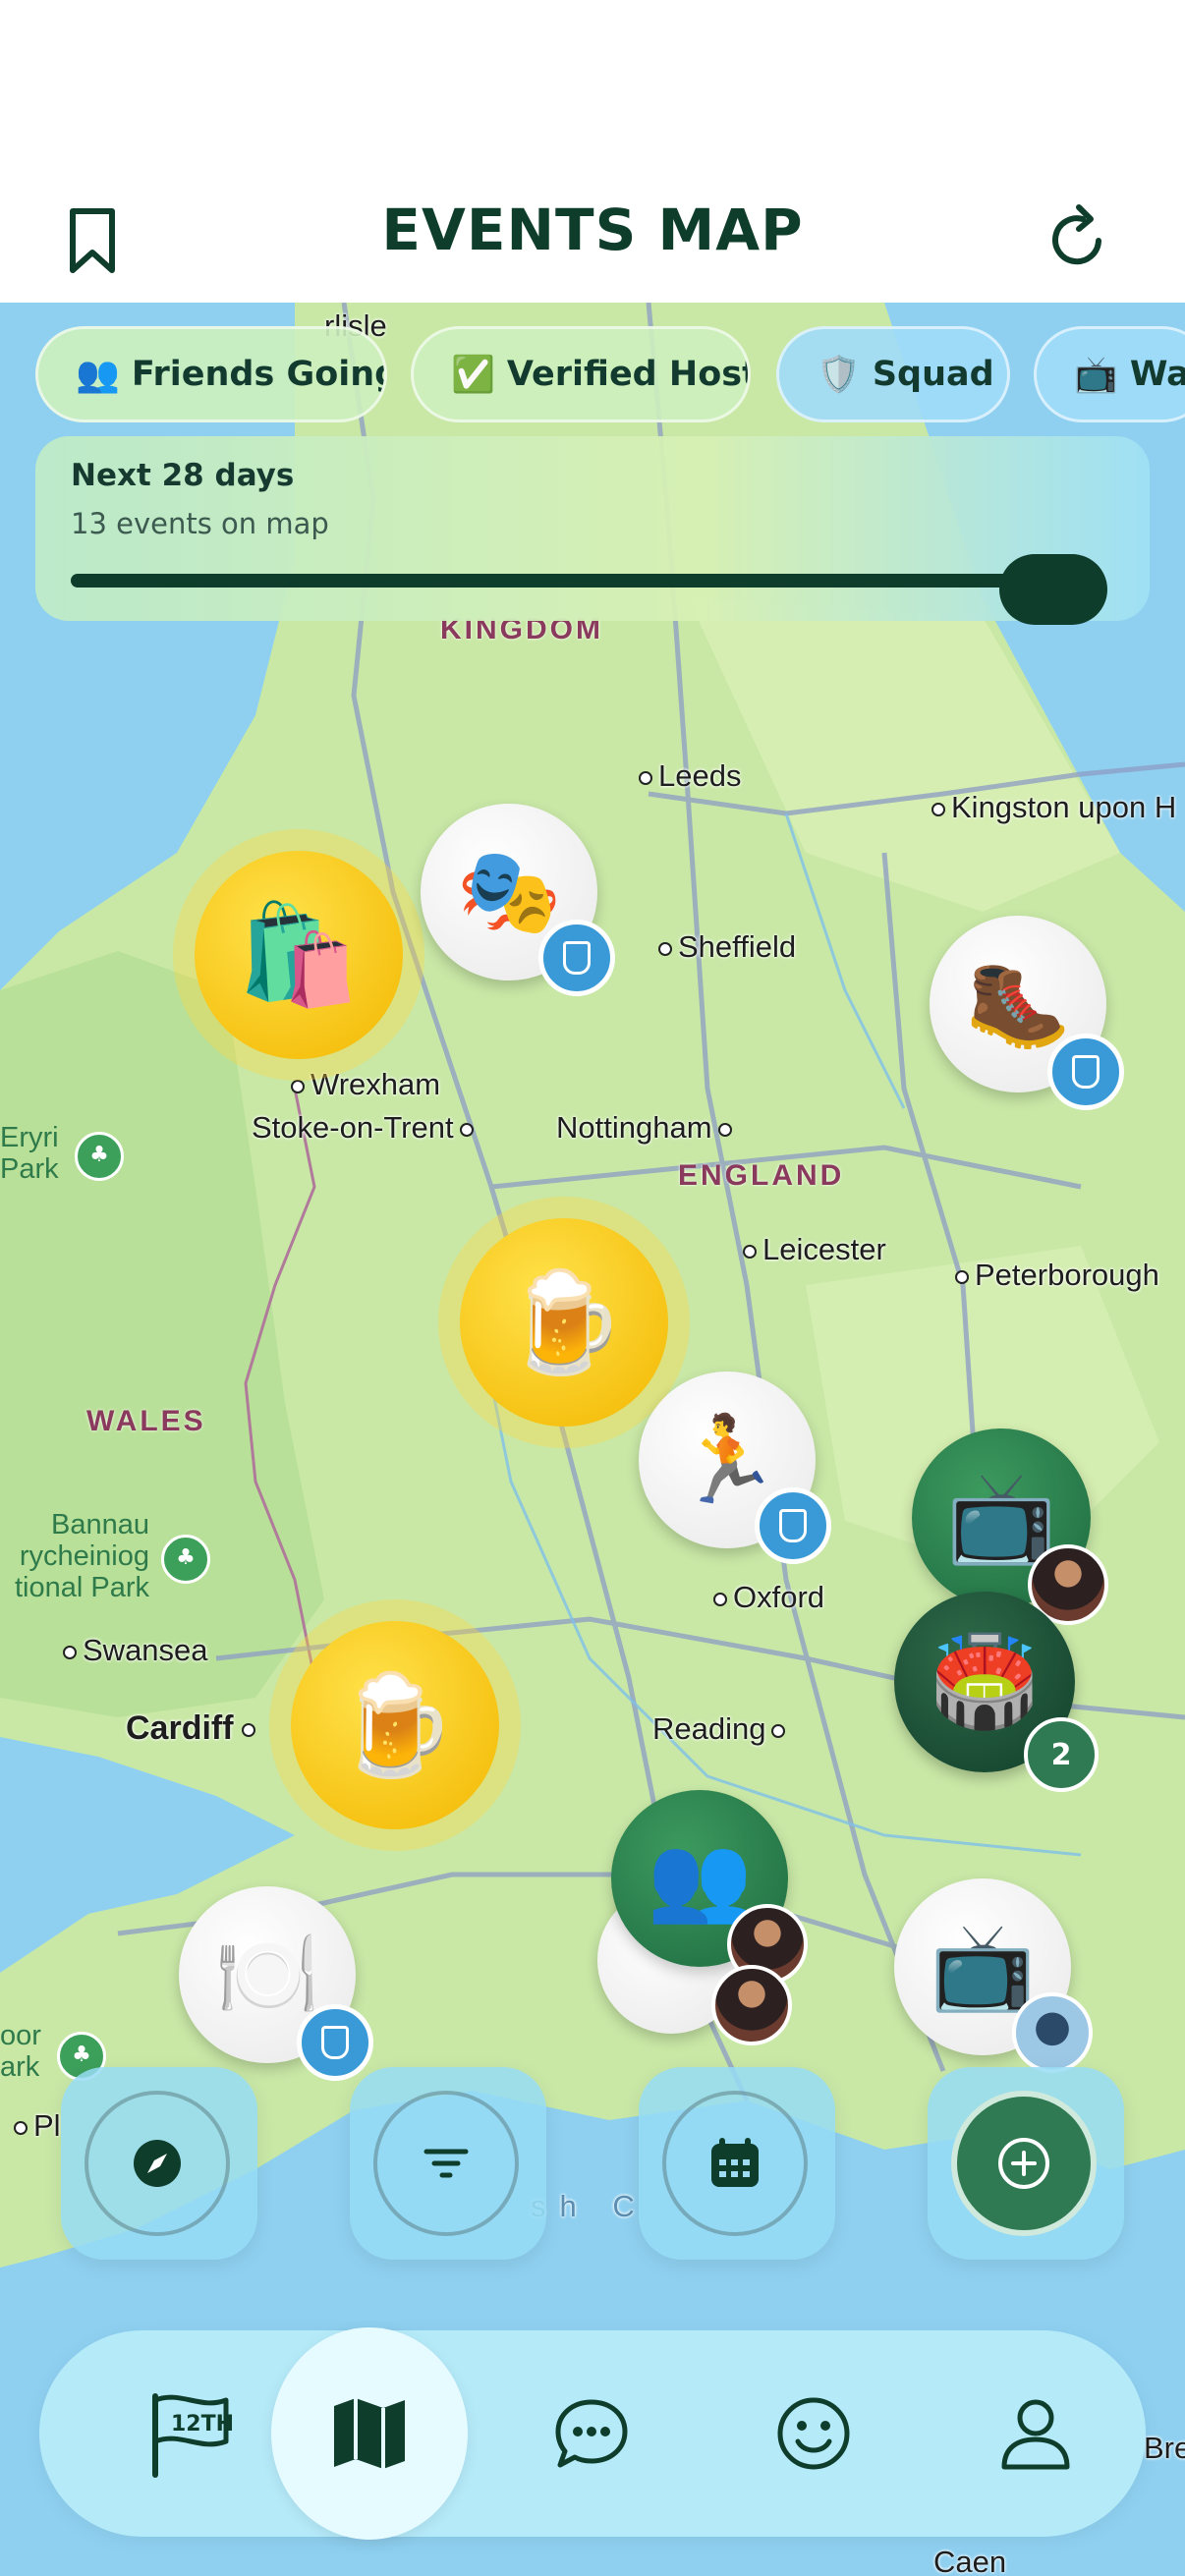 The image size is (1185, 2576). Describe the element at coordinates (136, 1650) in the screenshot. I see `place-swansea: Swansea` at that location.